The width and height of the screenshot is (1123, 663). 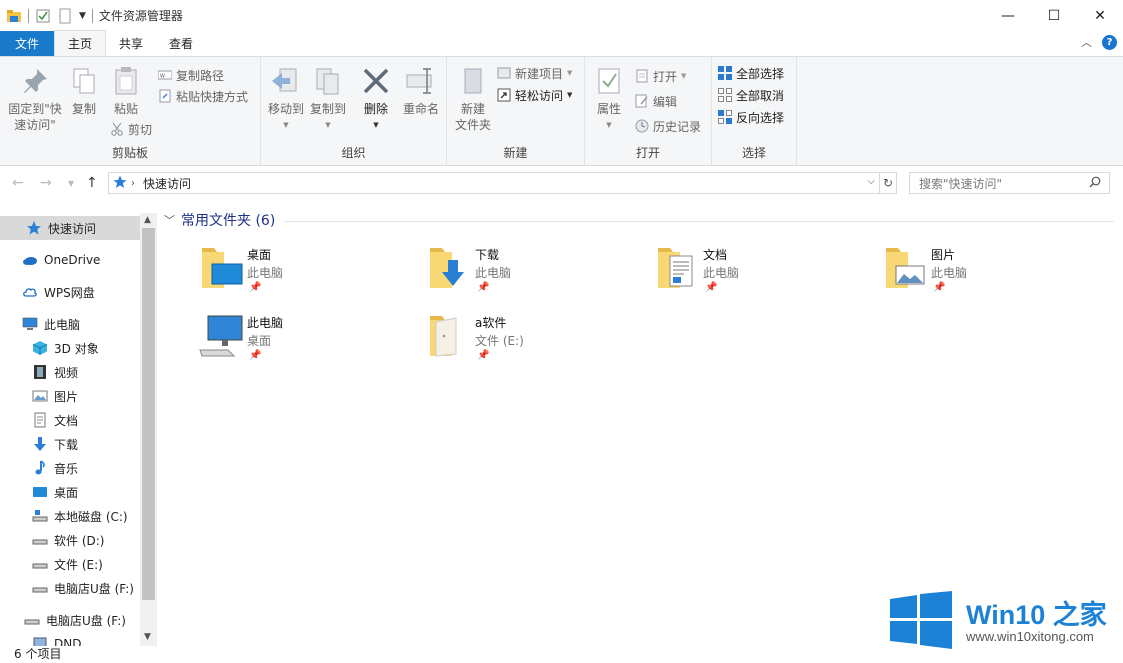 I want to click on navigation-scrollbar: ▲ ▼, so click(x=148, y=429).